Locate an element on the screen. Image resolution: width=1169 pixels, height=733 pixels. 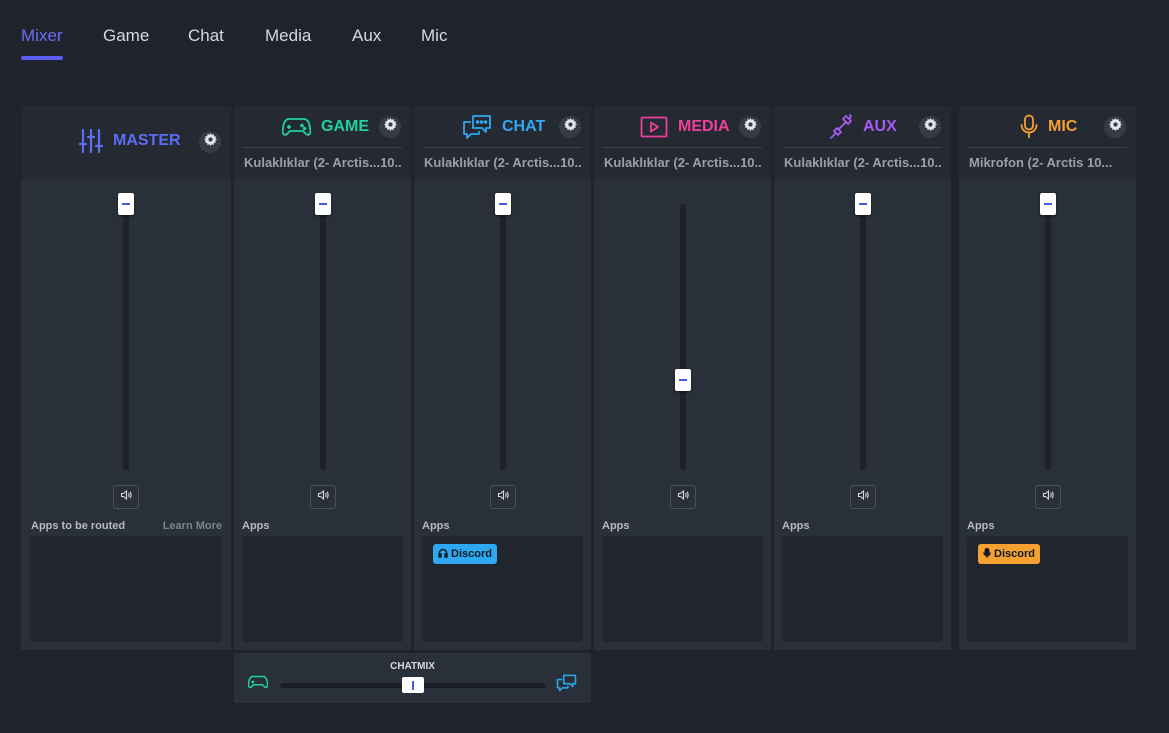
media-settings-button is located at coordinates (750, 127).